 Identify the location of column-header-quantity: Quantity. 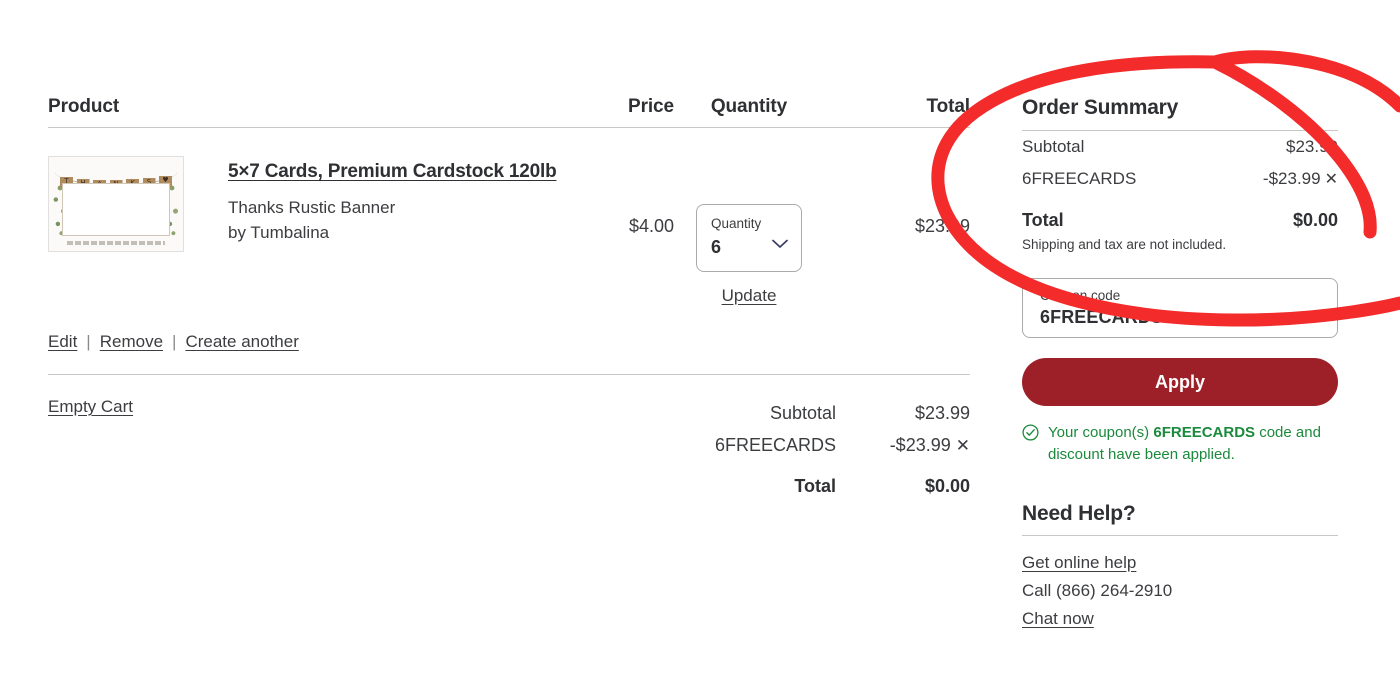
(749, 106).